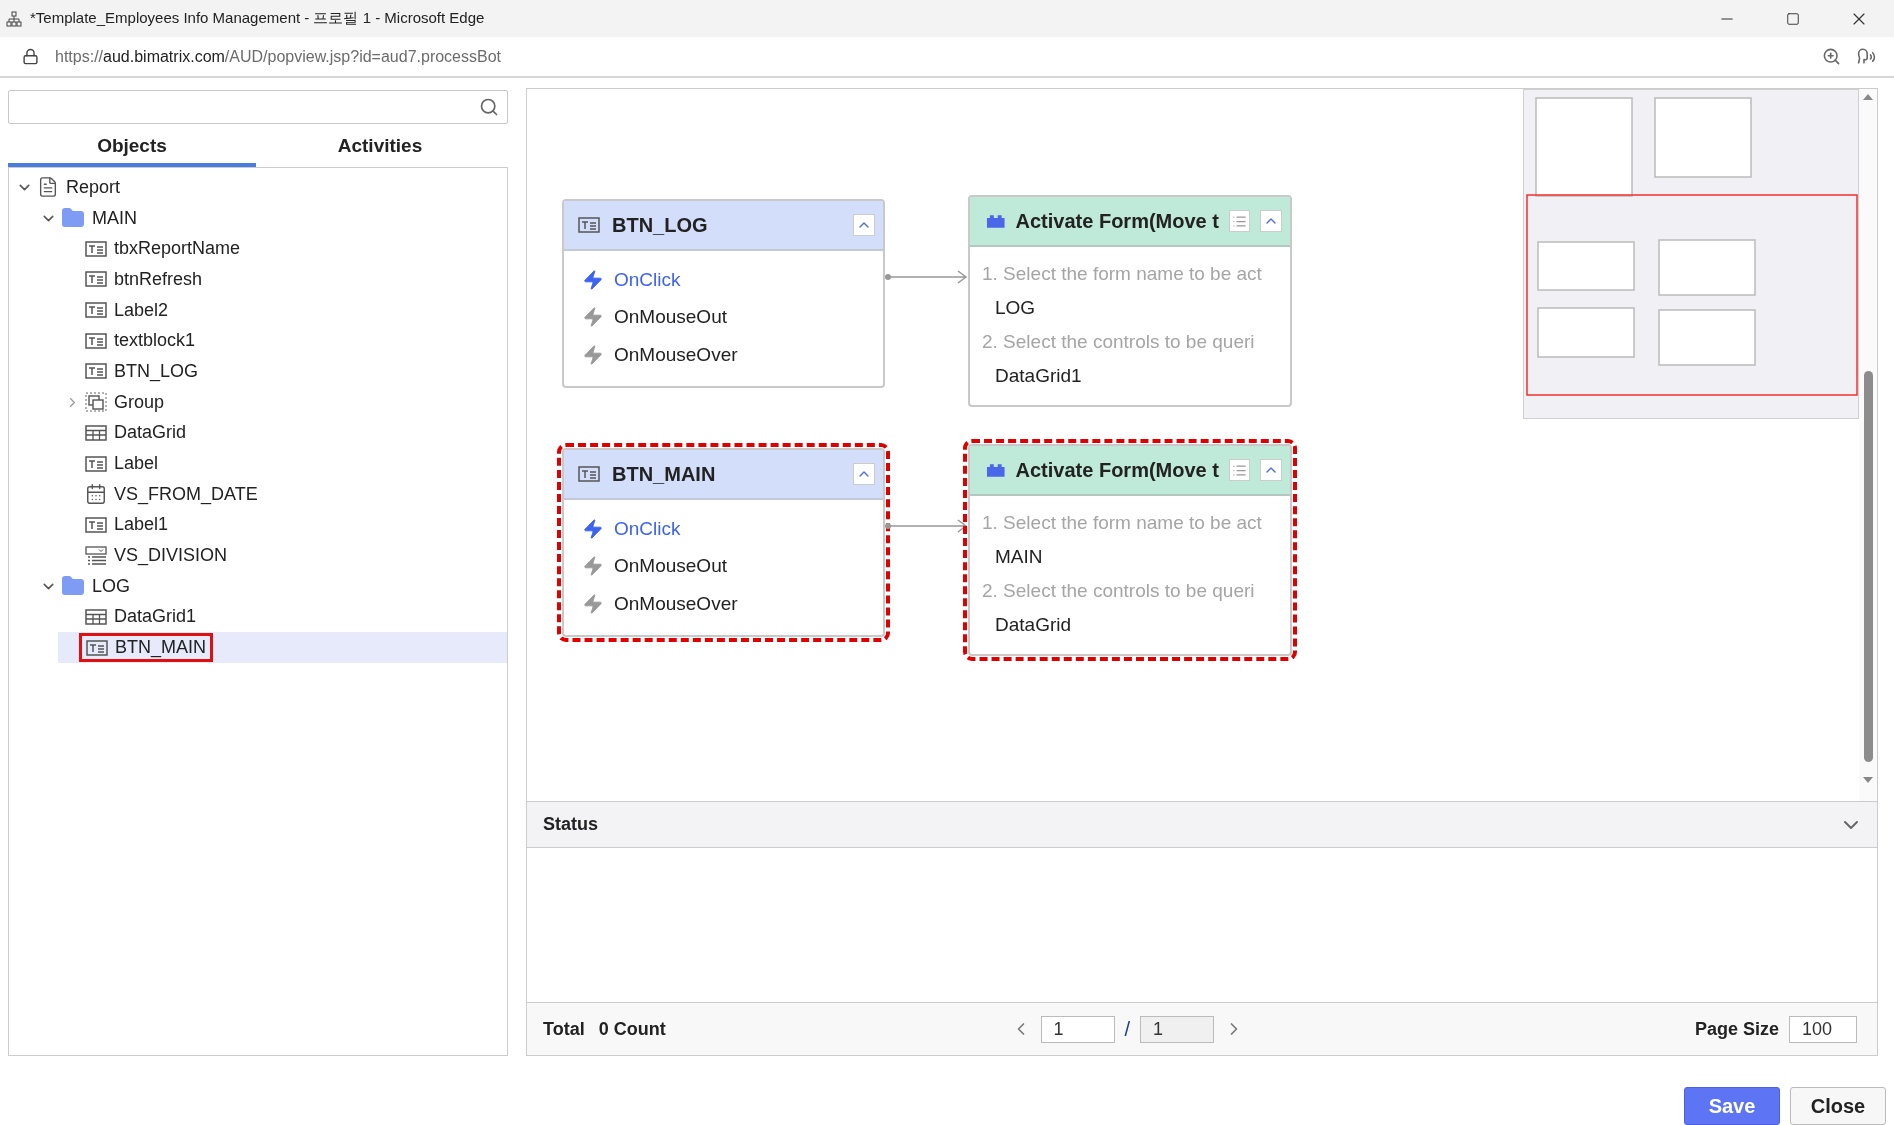  What do you see at coordinates (258, 107) in the screenshot?
I see `search-field` at bounding box center [258, 107].